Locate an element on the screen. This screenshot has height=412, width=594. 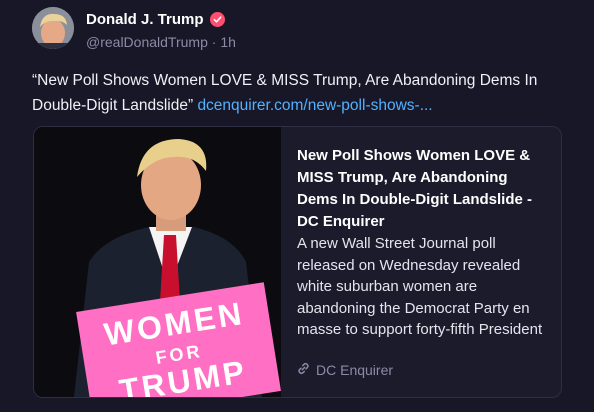
card-source-name: DC Enquirer is located at coordinates (355, 370).